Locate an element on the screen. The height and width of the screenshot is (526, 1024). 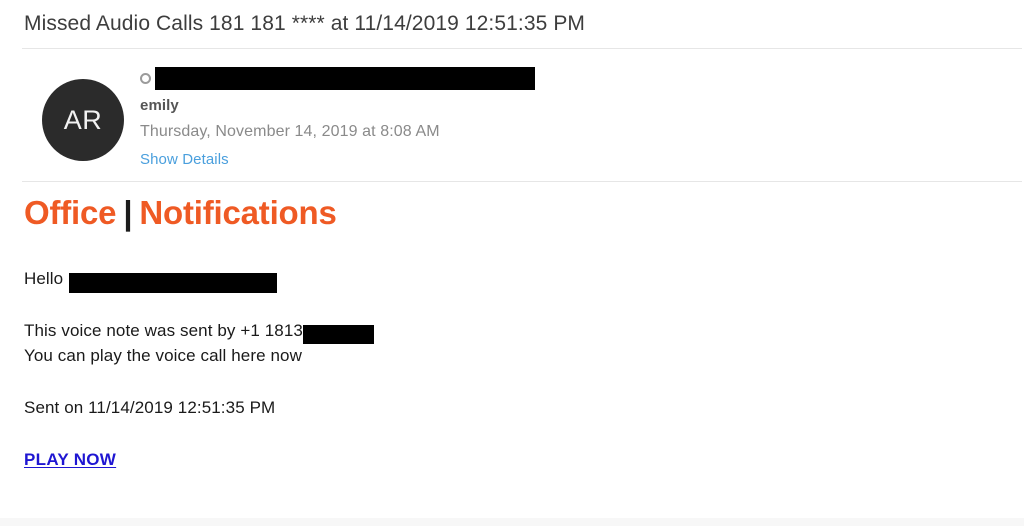
greeting-line: Hello is located at coordinates (512, 280).